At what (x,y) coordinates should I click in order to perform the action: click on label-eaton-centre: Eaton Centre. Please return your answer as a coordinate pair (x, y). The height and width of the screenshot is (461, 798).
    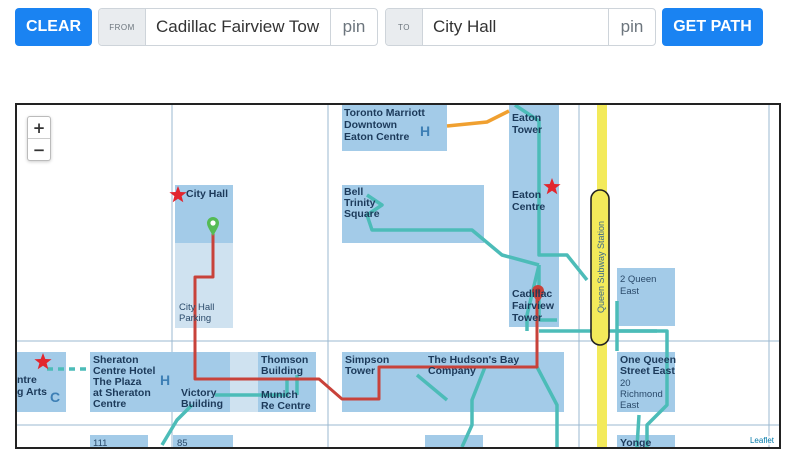
    Looking at the image, I should click on (528, 201).